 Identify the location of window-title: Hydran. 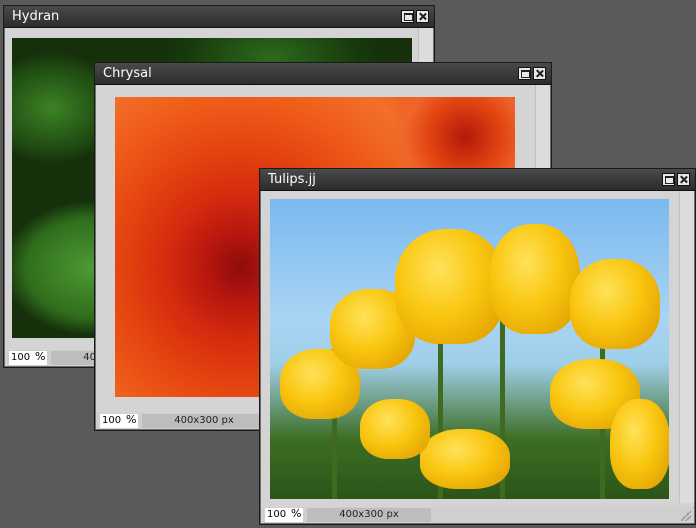
(36, 16).